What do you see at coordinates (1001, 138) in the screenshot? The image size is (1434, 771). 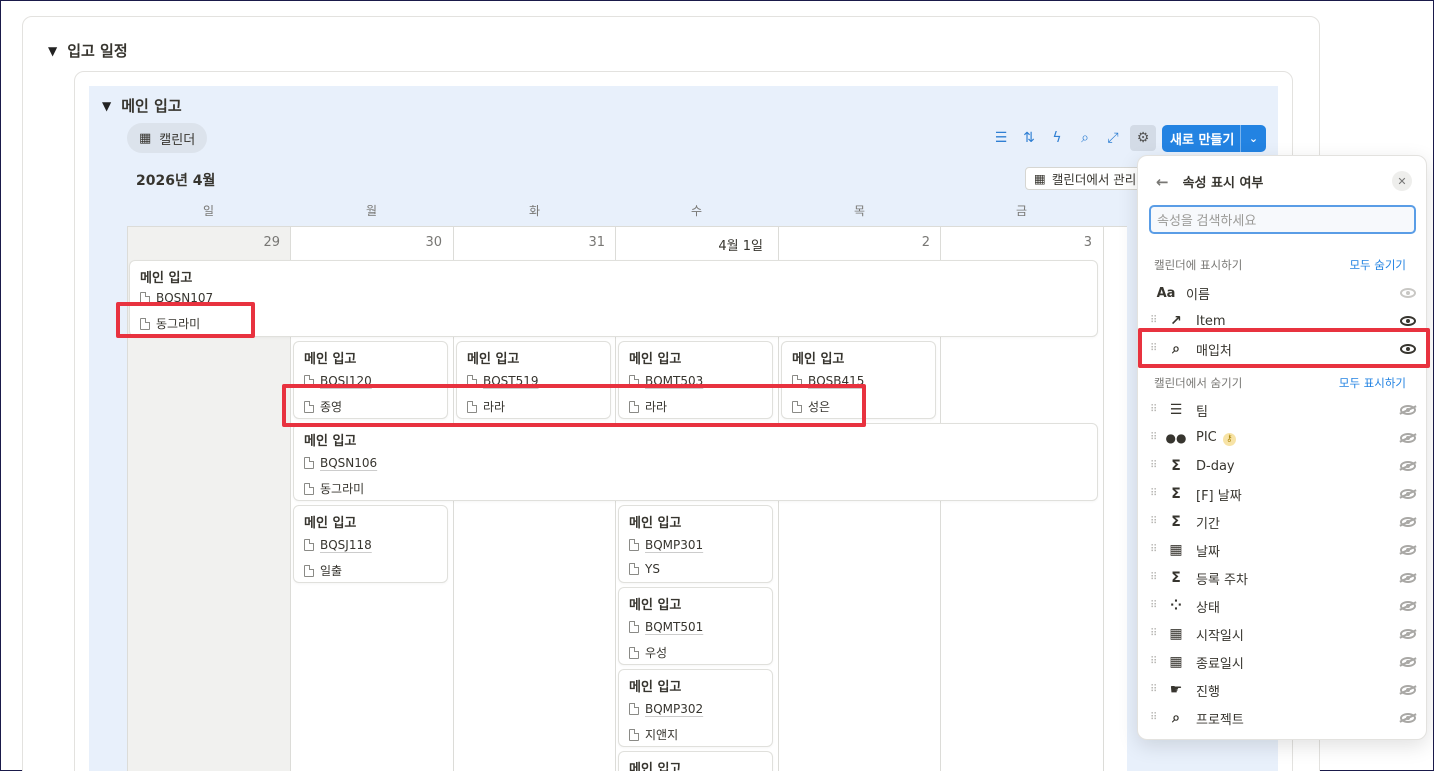 I see `filter-icon: ☰` at bounding box center [1001, 138].